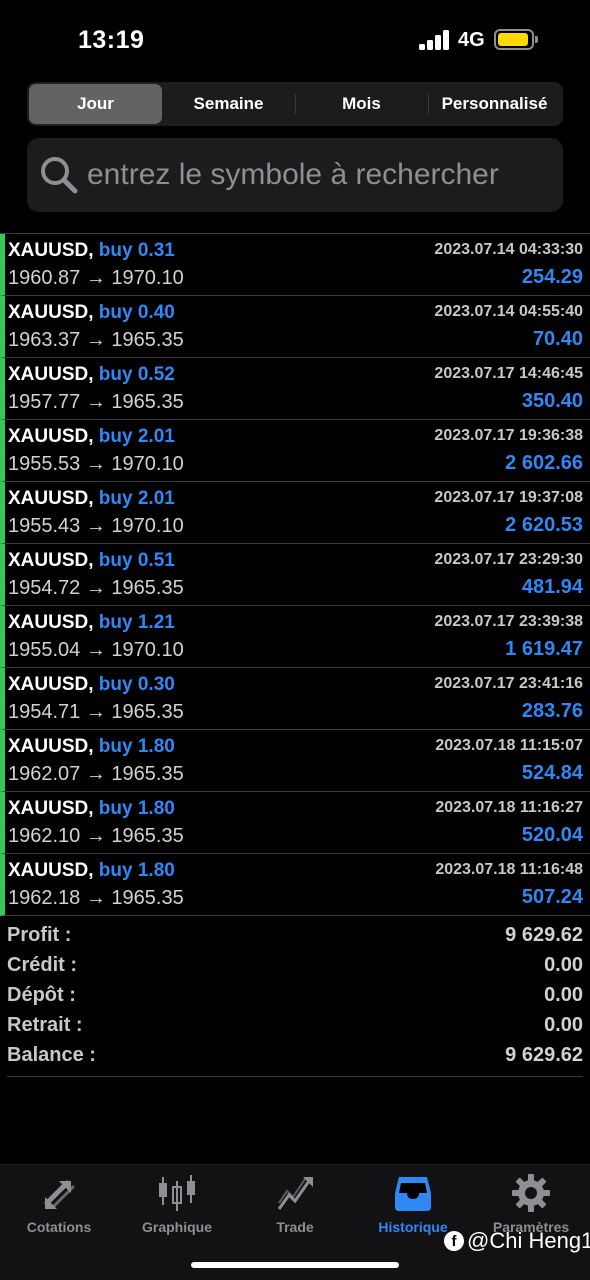 Image resolution: width=590 pixels, height=1280 pixels. Describe the element at coordinates (508, 621) in the screenshot. I see `trade-datetime: 2023.07.17 23:39:38` at that location.